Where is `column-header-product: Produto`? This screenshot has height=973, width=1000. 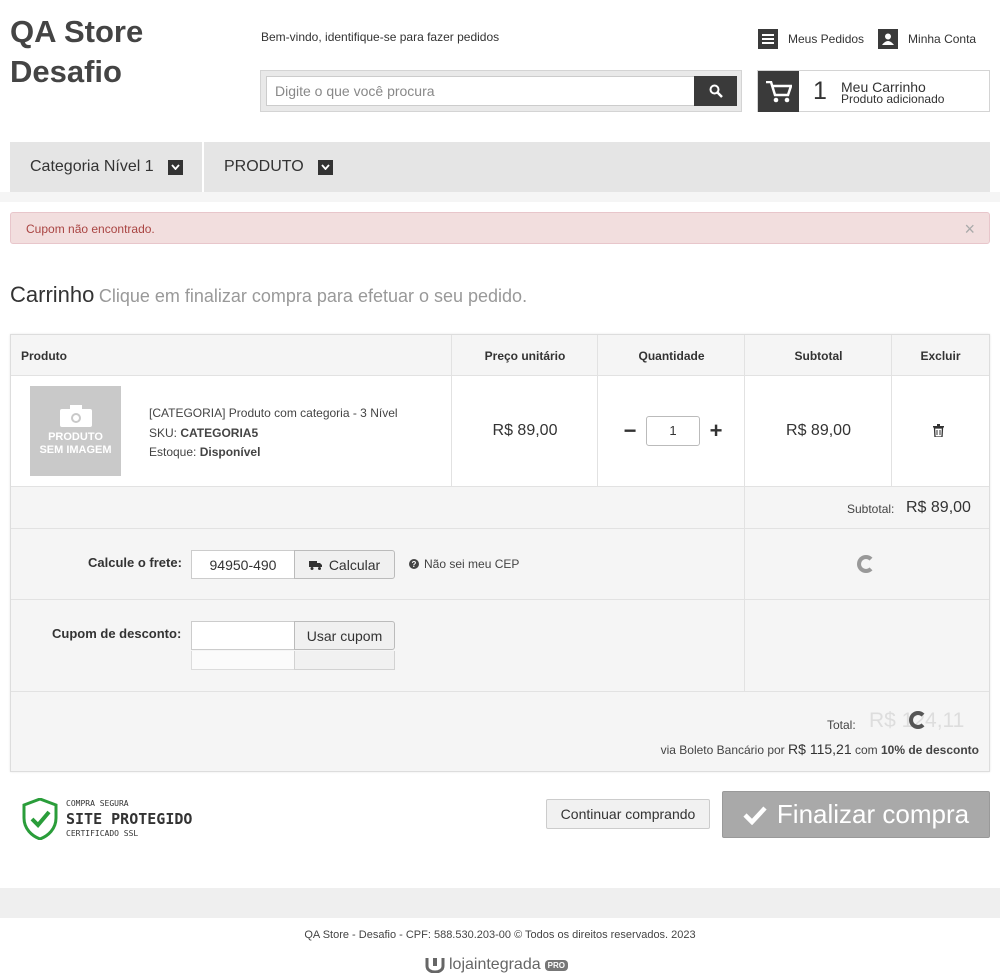 column-header-product: Produto is located at coordinates (44, 356).